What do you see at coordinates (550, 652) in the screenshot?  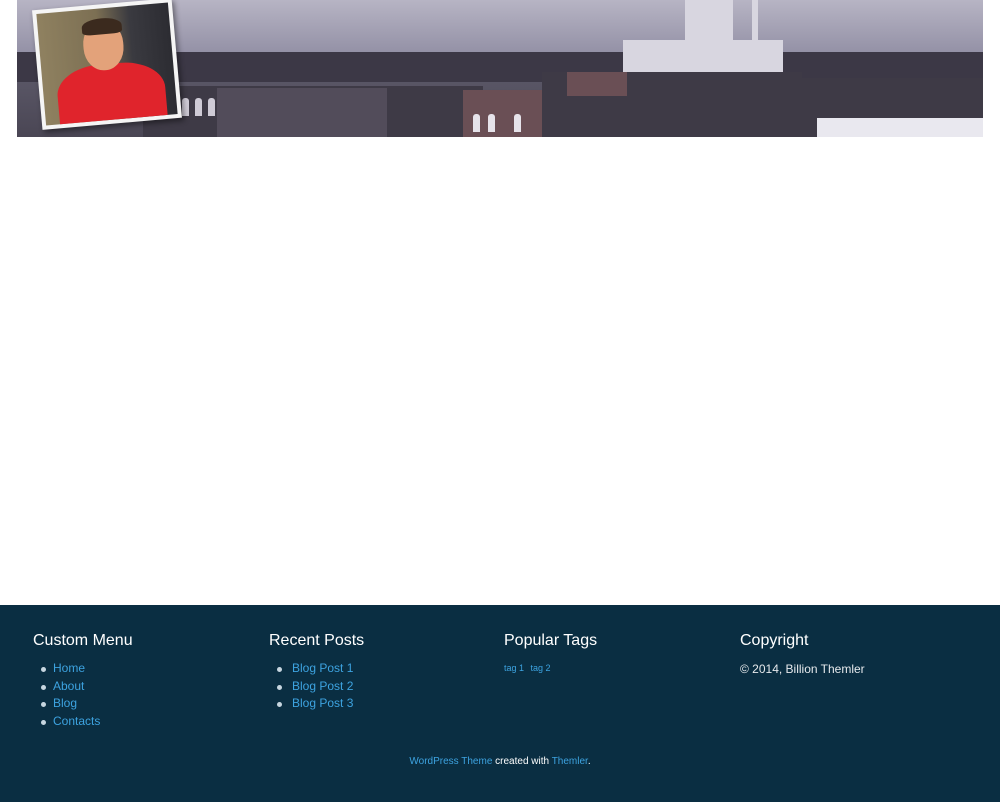 I see `popular-tags-widget: Popular Tags tag 1 tag 2` at bounding box center [550, 652].